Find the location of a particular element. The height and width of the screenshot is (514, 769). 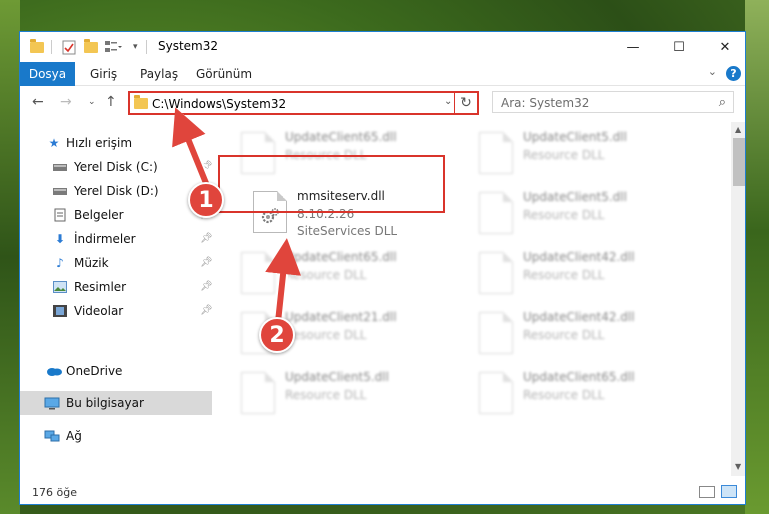

file-description: SiteServices DLL is located at coordinates (347, 231).